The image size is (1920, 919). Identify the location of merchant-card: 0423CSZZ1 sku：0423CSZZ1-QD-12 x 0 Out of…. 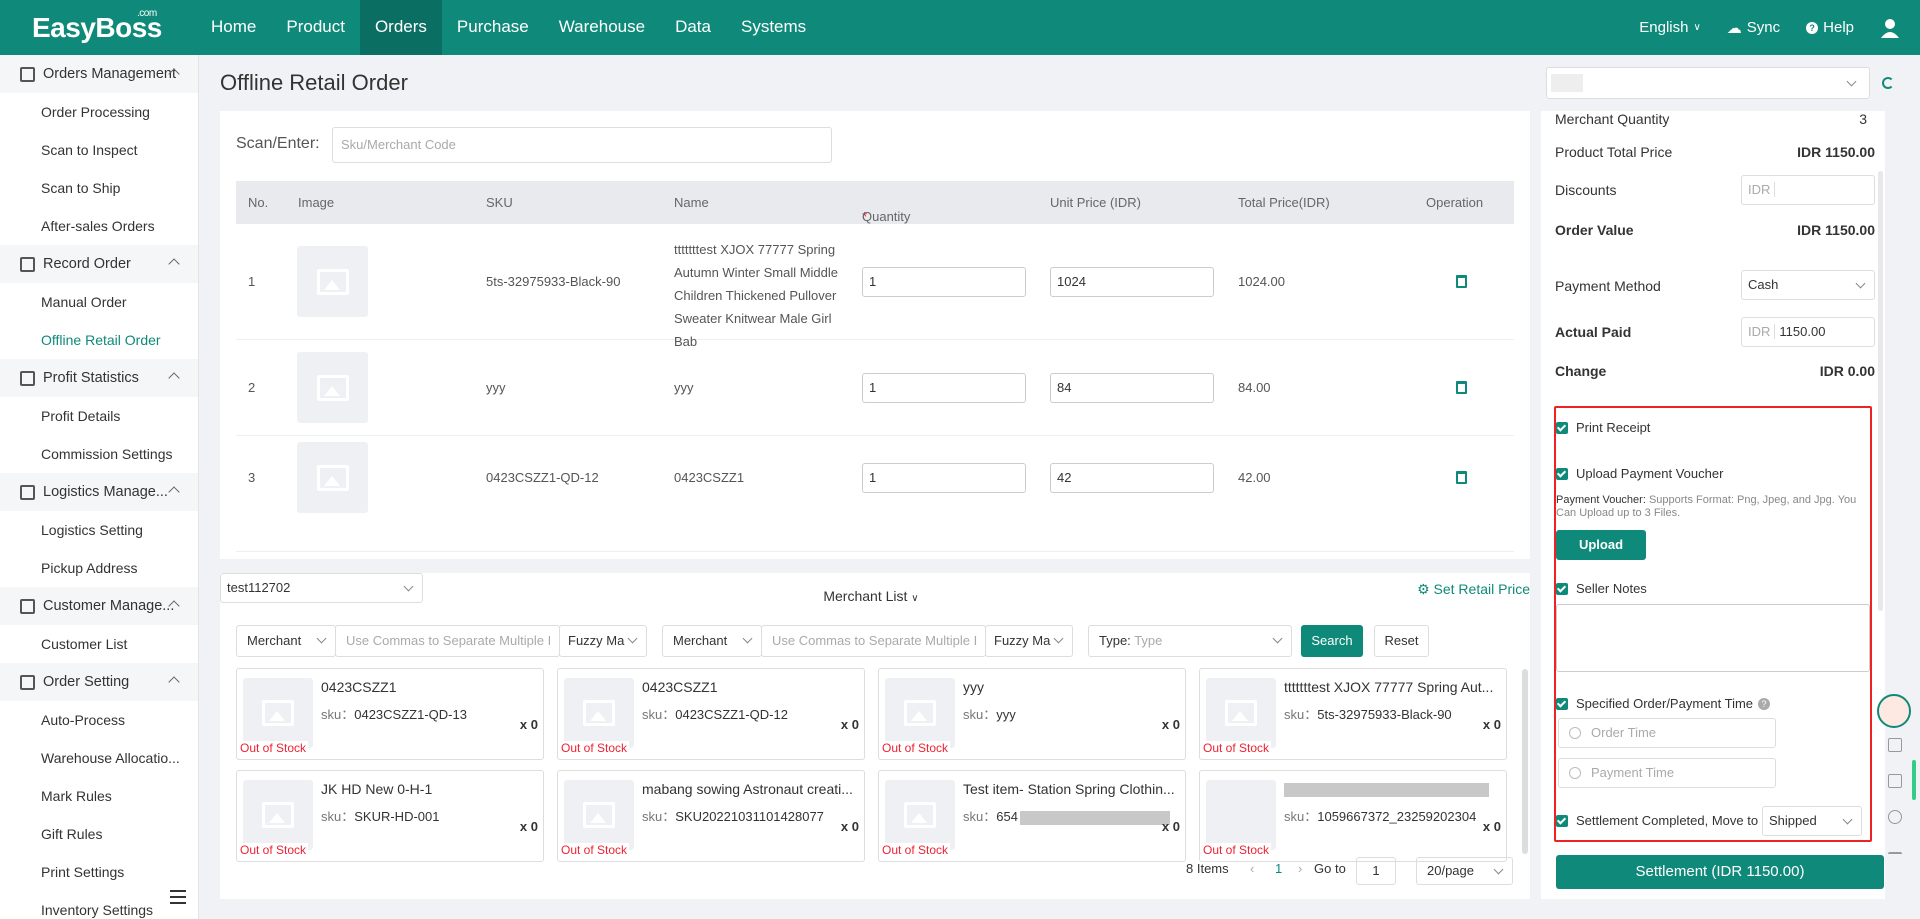
(711, 714).